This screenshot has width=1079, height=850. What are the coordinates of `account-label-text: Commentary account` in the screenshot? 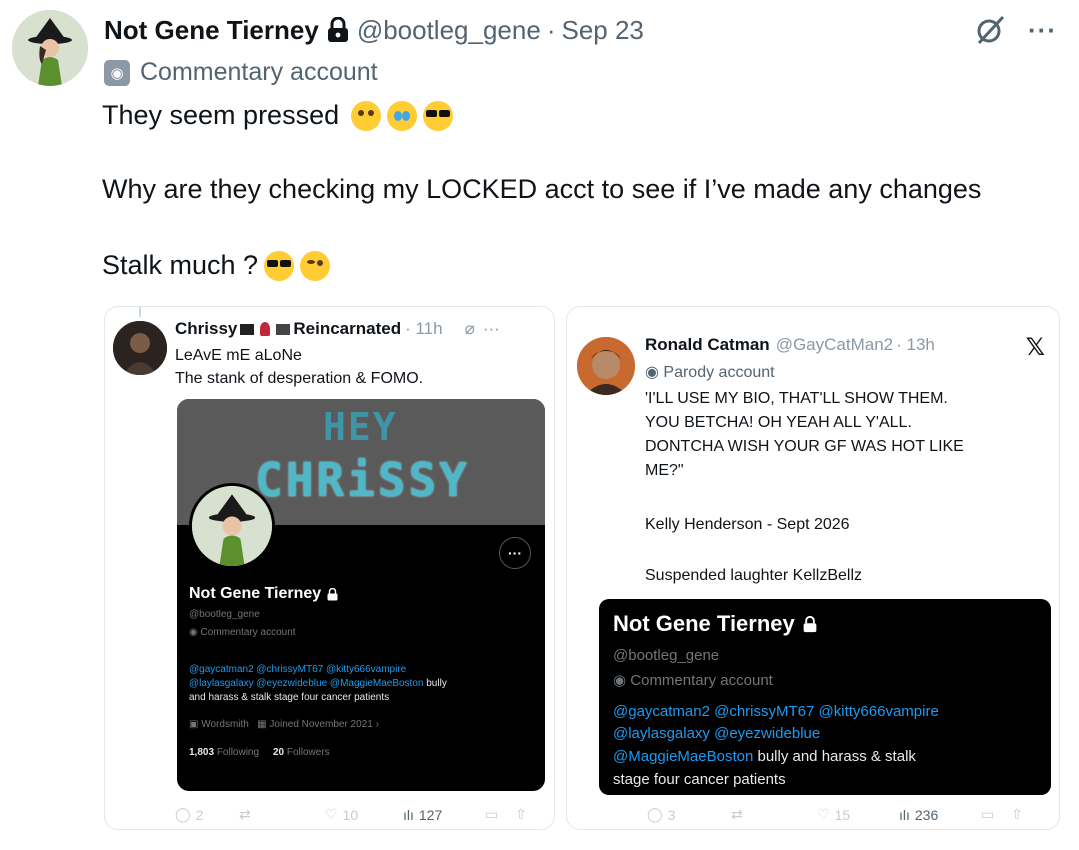 It's located at (259, 72).